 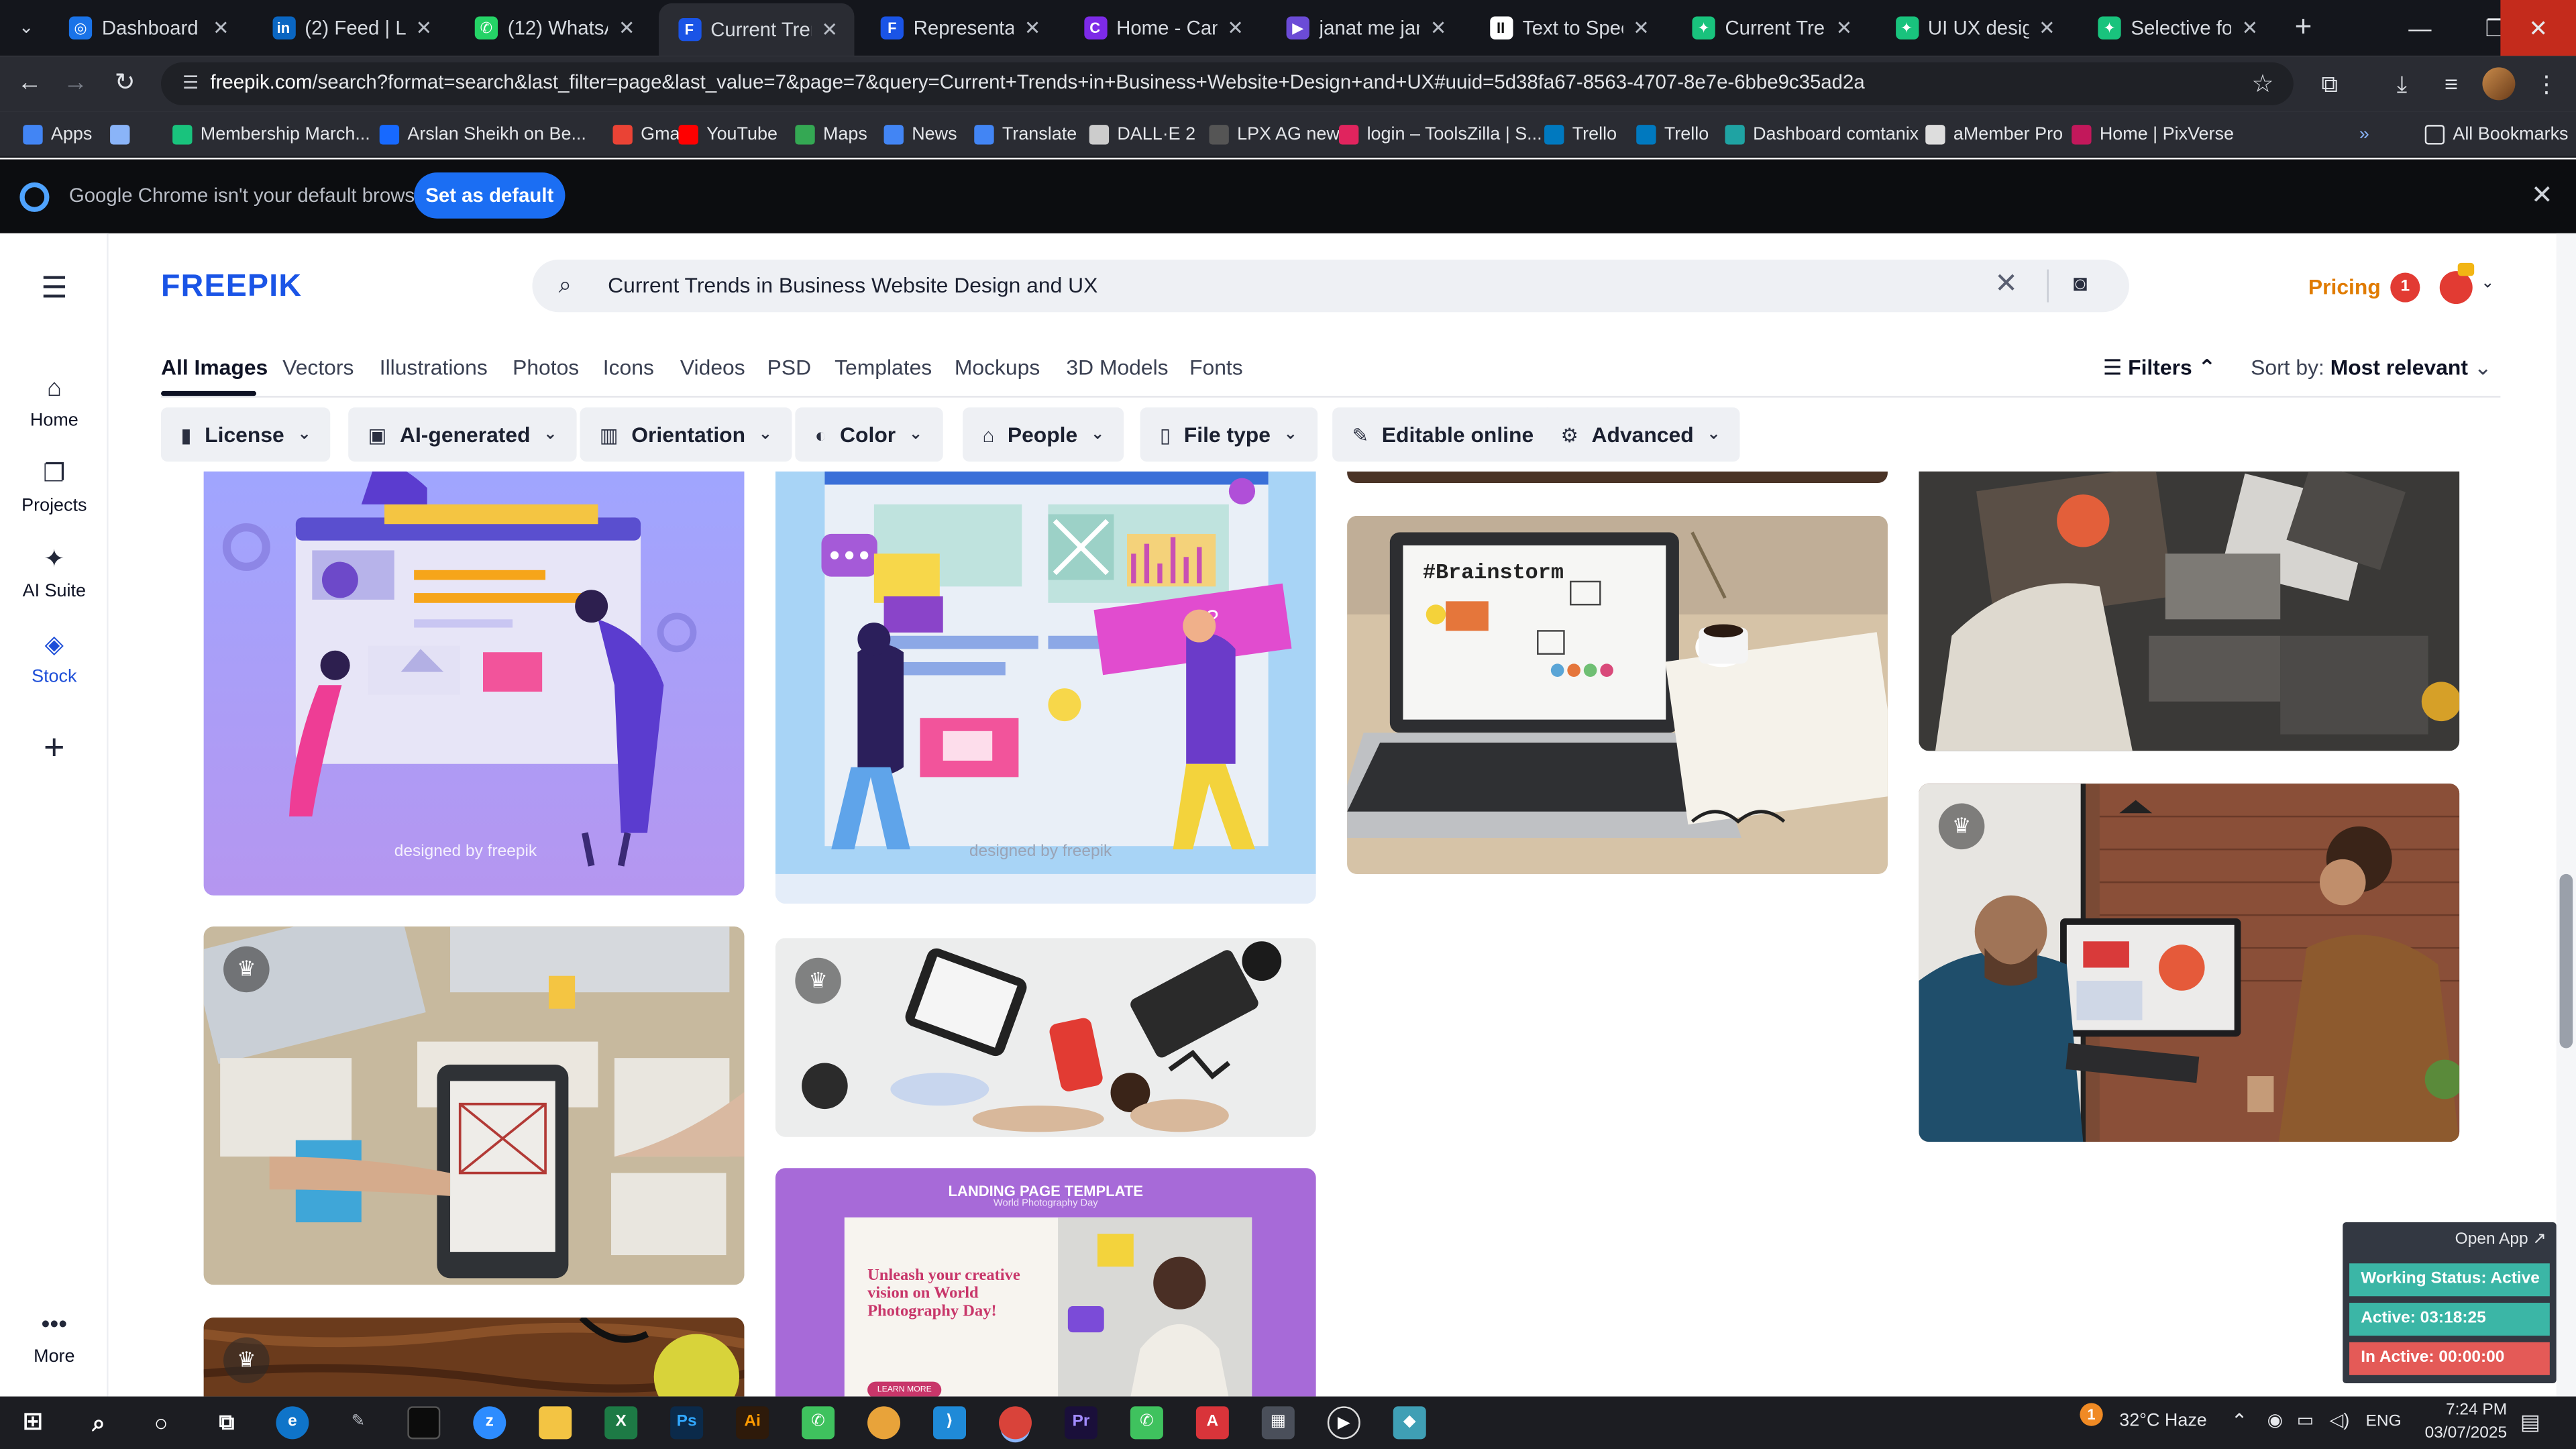 I want to click on tray-location-icon: ◉, so click(x=2275, y=1420).